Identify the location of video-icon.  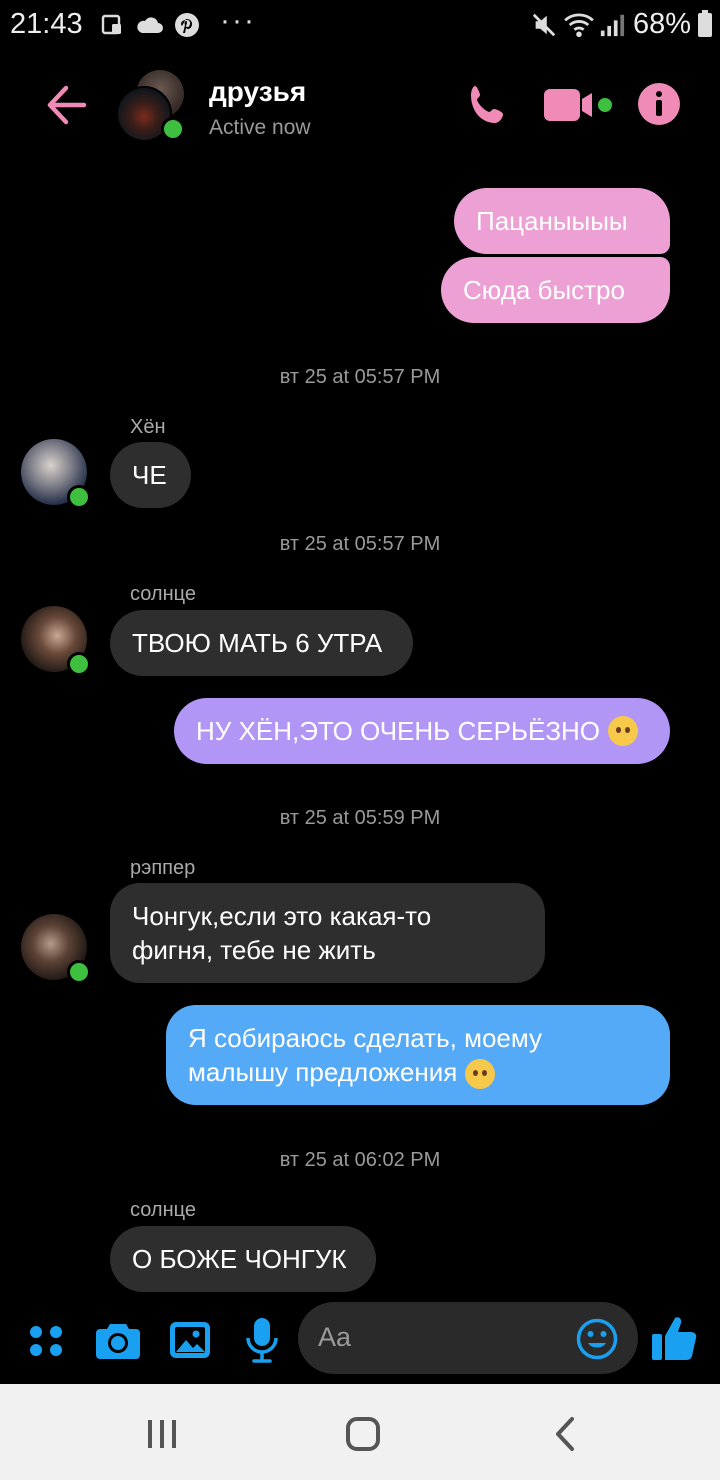
(579, 105).